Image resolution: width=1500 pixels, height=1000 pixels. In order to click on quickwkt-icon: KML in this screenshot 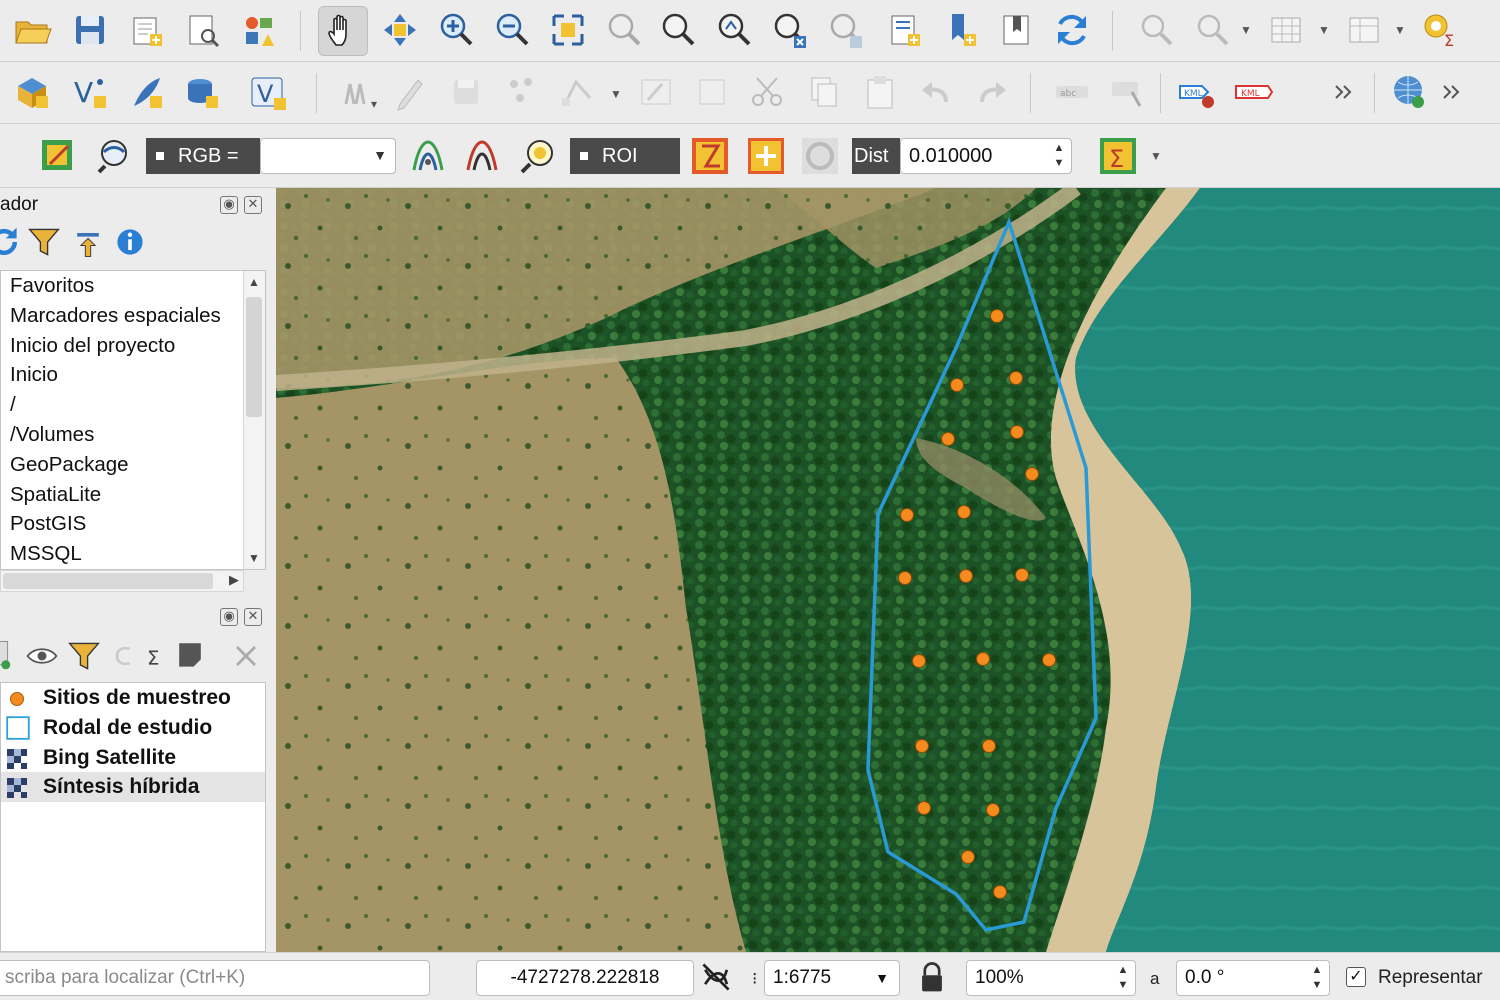, I will do `click(1198, 92)`.